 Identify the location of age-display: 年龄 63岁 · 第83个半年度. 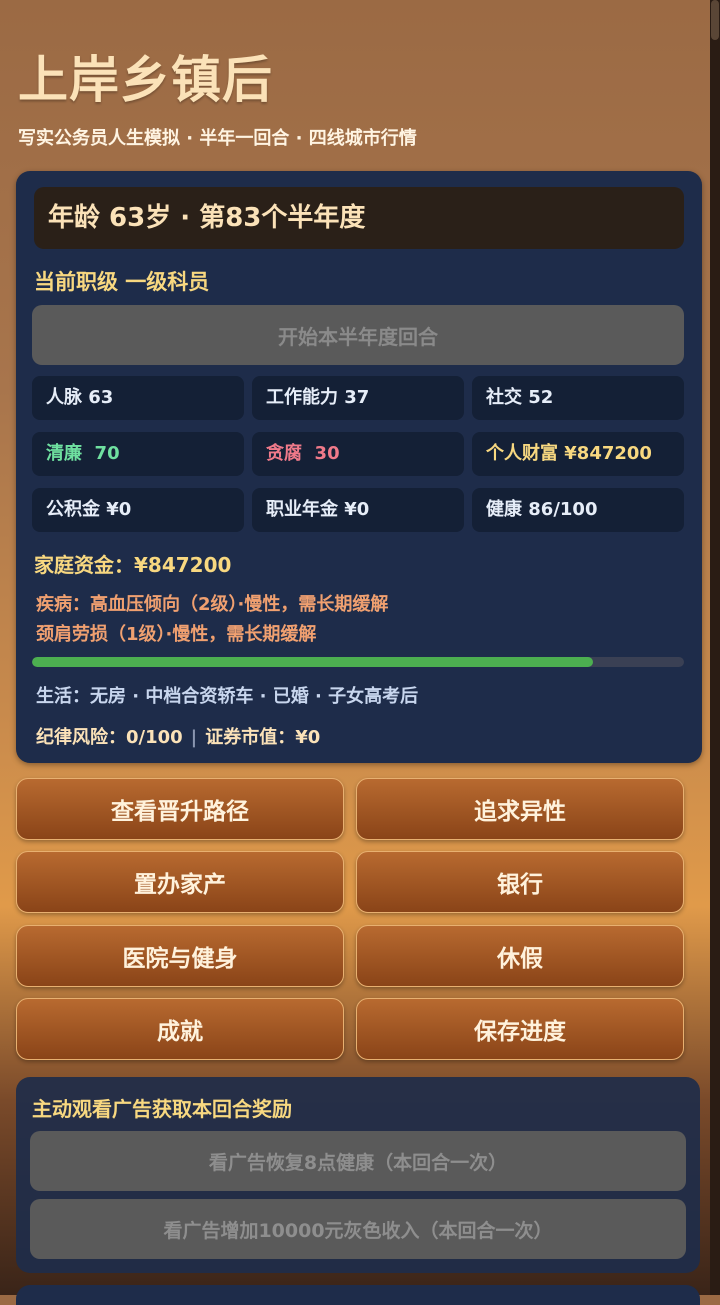
(359, 218).